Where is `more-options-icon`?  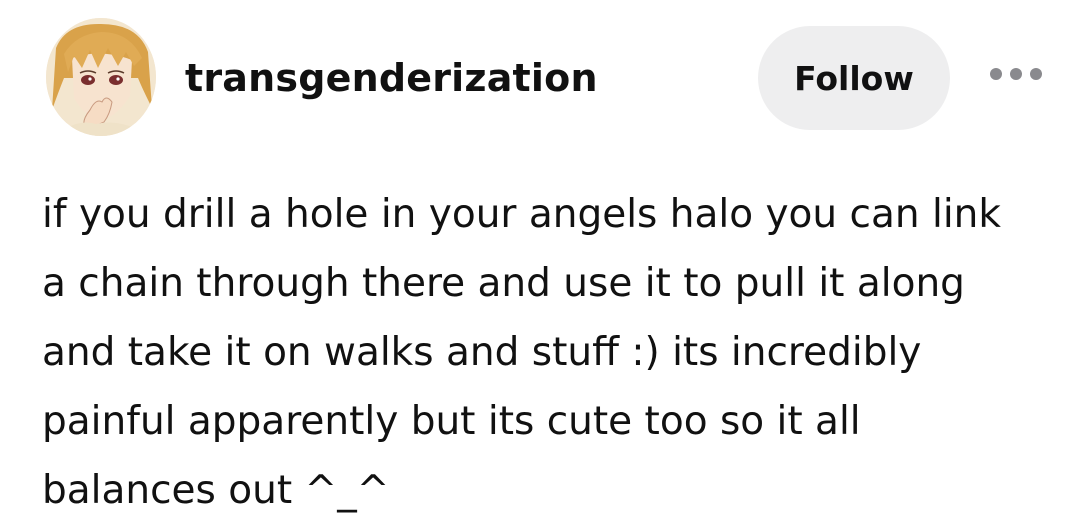 more-options-icon is located at coordinates (1016, 74).